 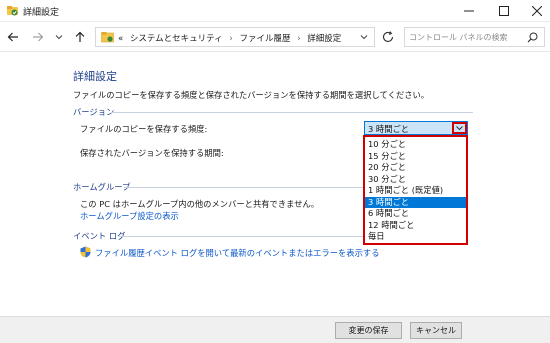 I want to click on forward-arrow-icon, so click(x=38, y=37).